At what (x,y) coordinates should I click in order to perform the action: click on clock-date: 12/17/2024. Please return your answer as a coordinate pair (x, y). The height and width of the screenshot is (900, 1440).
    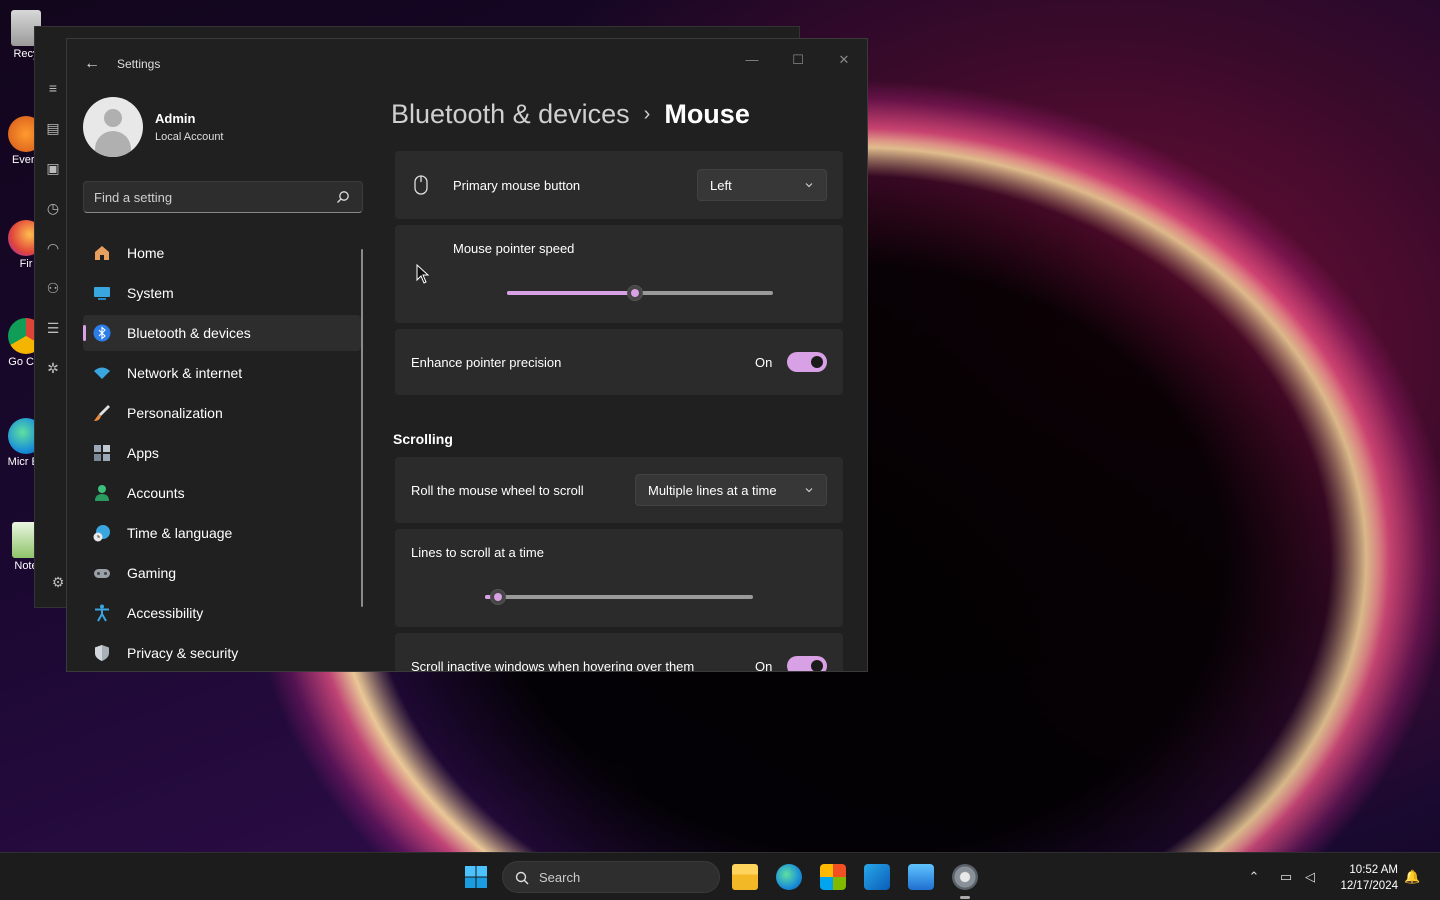
    Looking at the image, I should click on (1369, 886).